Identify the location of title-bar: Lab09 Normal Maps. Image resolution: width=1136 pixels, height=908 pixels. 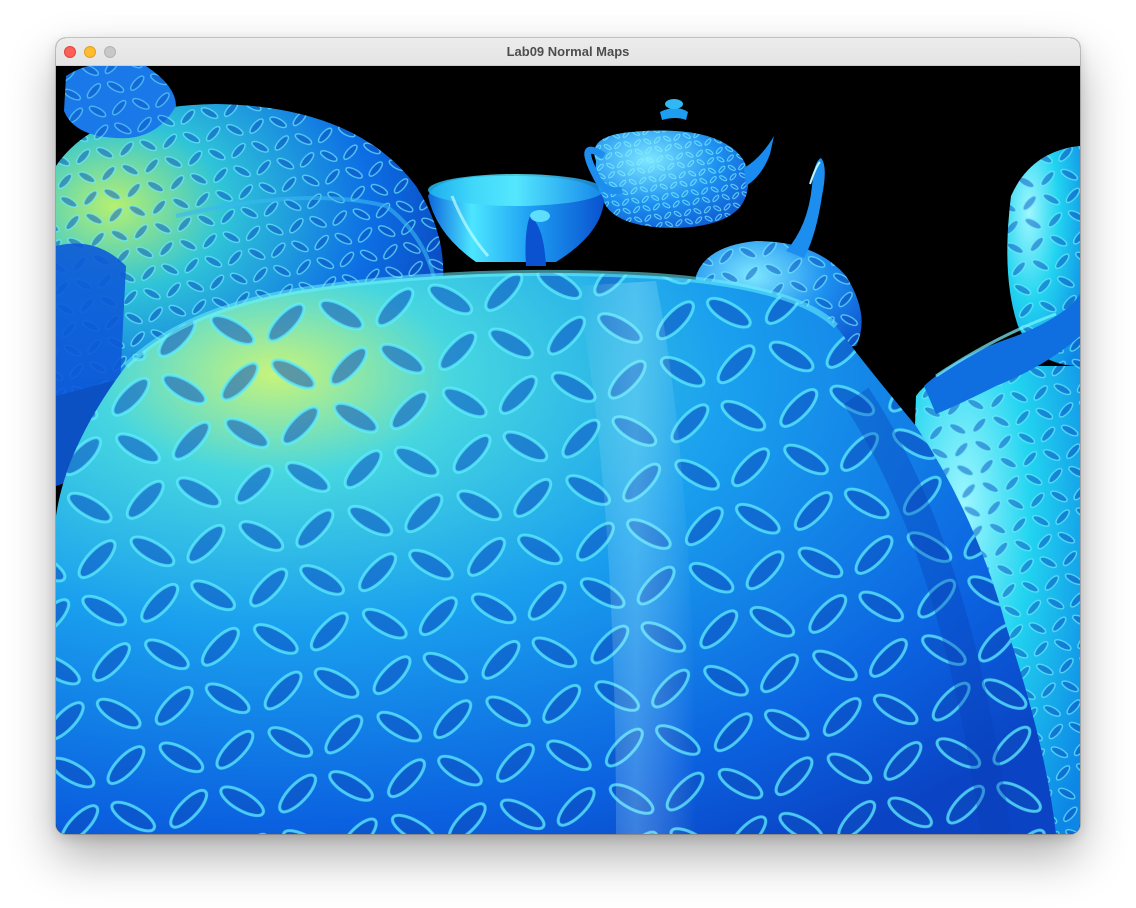
(568, 52).